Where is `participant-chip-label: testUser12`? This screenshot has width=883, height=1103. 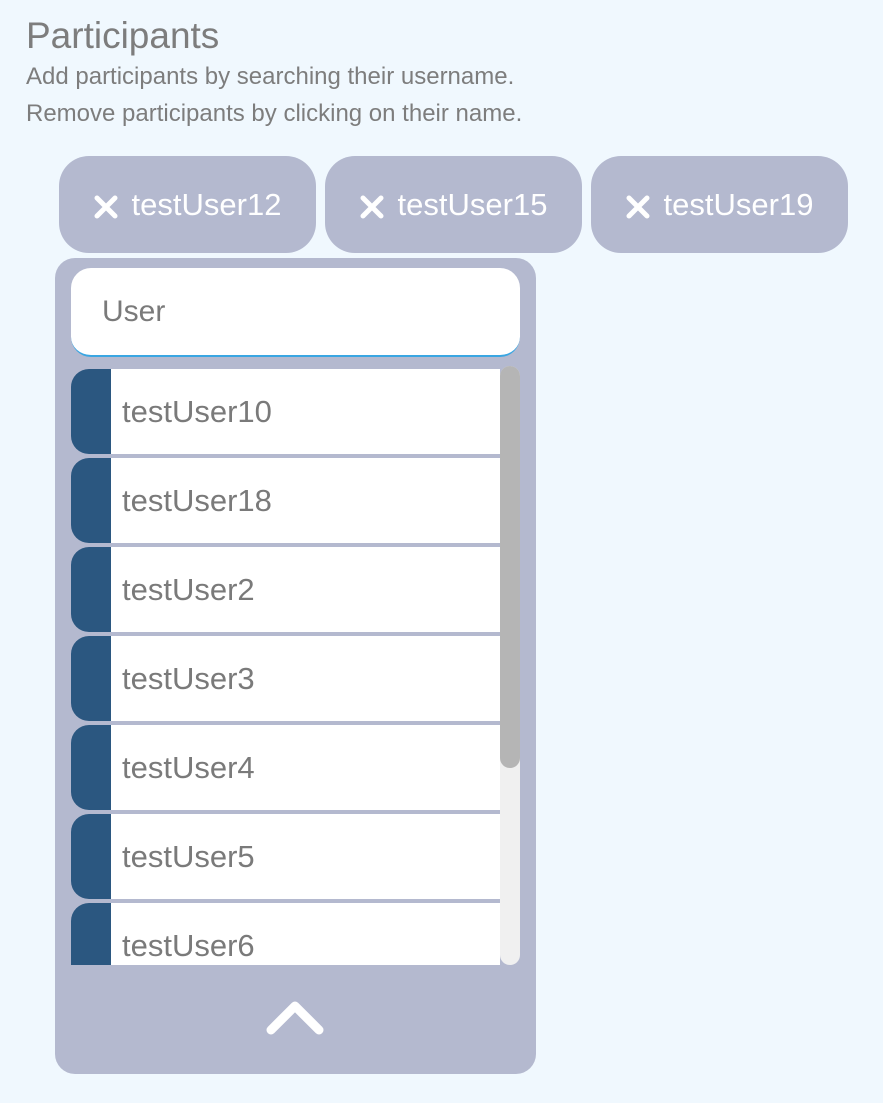 participant-chip-label: testUser12 is located at coordinates (206, 204).